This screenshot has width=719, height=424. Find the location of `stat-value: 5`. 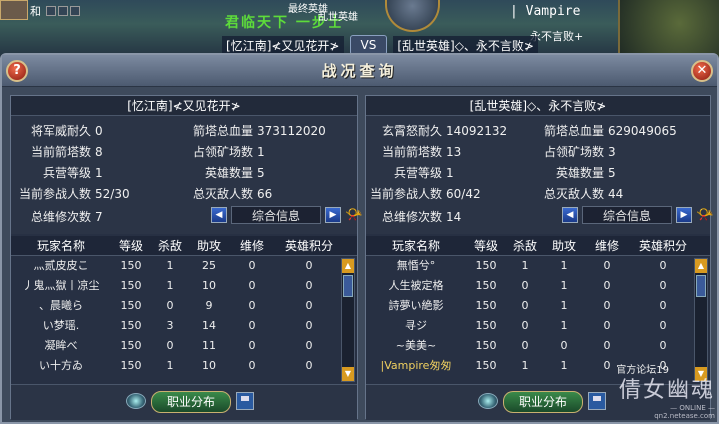

stat-value: 5 is located at coordinates (261, 173).